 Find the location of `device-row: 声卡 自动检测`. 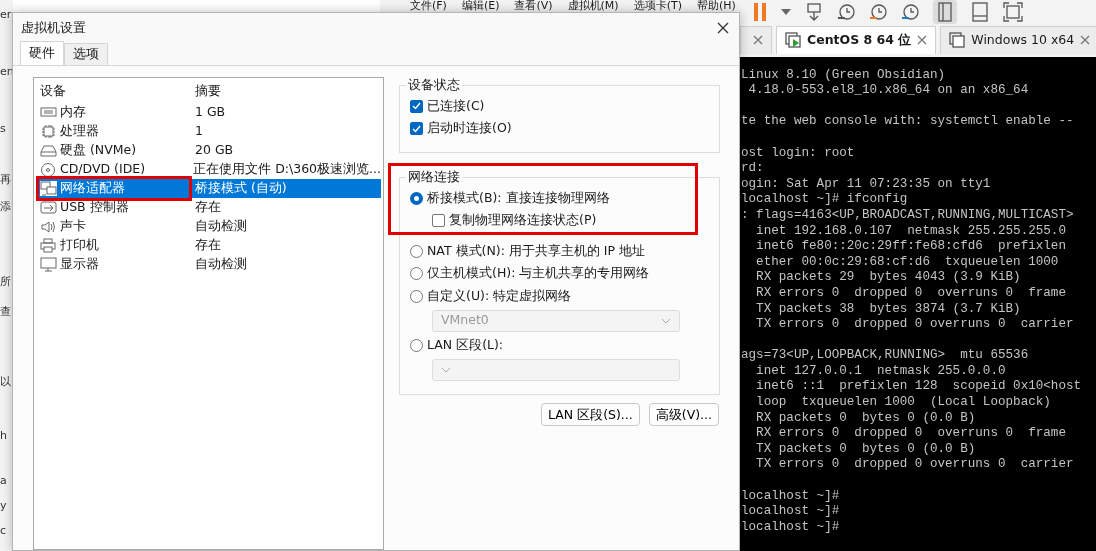

device-row: 声卡 自动检测 is located at coordinates (208, 226).